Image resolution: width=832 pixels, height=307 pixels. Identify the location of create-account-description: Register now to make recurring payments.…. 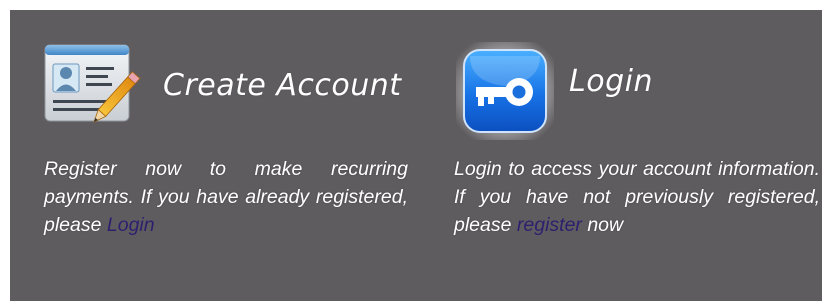
(226, 197).